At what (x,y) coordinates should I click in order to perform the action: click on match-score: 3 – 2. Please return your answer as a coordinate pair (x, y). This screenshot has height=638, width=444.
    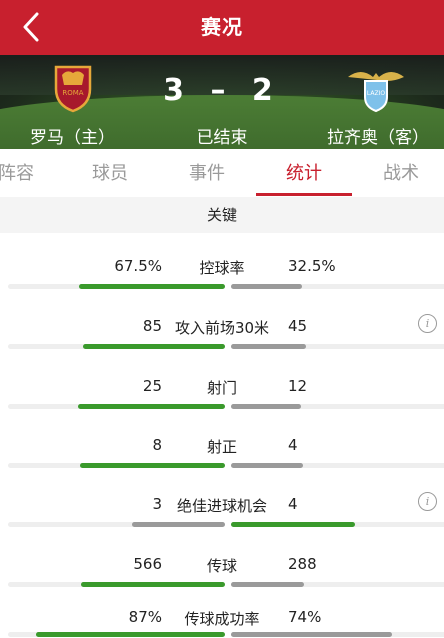
    Looking at the image, I should click on (222, 90).